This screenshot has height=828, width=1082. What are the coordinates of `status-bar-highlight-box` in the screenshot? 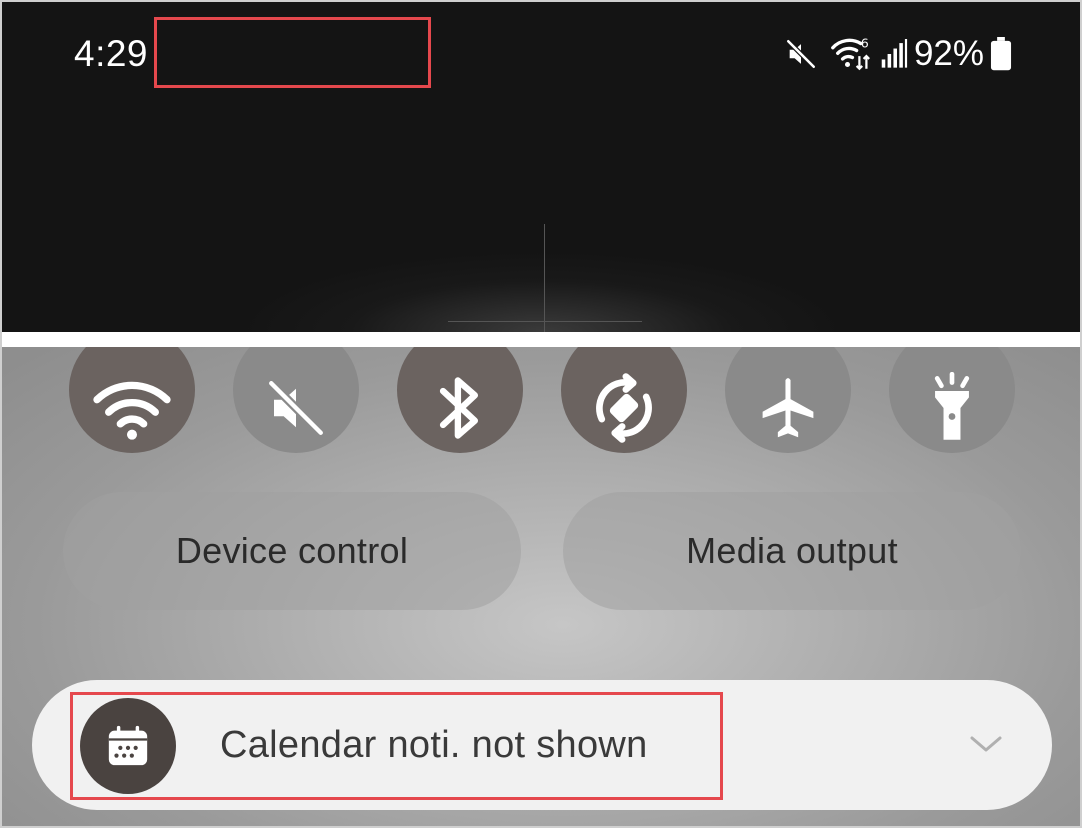 It's located at (292, 52).